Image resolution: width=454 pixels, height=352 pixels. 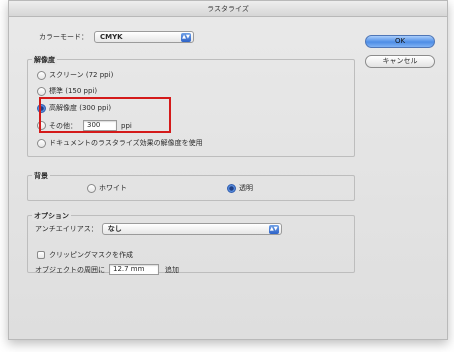 I want to click on clipping-mask-label: クリッピングマスクを作成, so click(x=91, y=255).